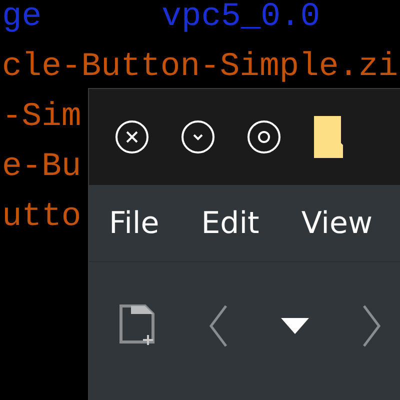 The width and height of the screenshot is (400, 400). Describe the element at coordinates (22, 17) in the screenshot. I see `terminal-text: ge` at that location.